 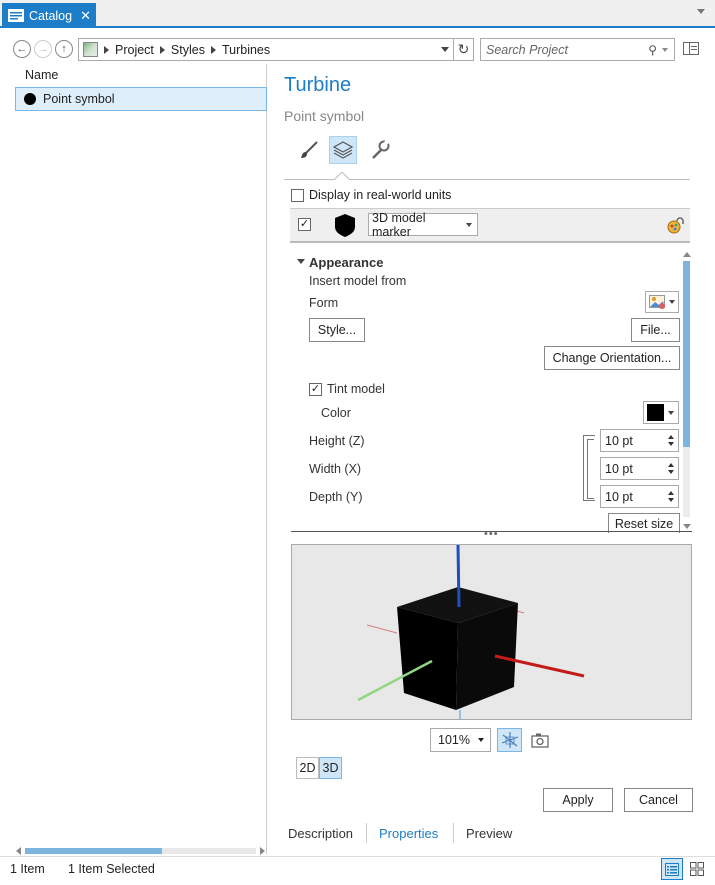 What do you see at coordinates (380, 150) in the screenshot?
I see `wrench-icon` at bounding box center [380, 150].